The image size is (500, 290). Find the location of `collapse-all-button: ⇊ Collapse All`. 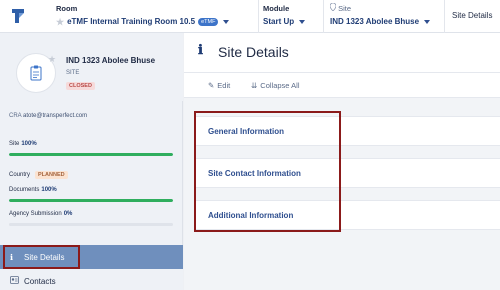

collapse-all-button: ⇊ Collapse All is located at coordinates (275, 85).